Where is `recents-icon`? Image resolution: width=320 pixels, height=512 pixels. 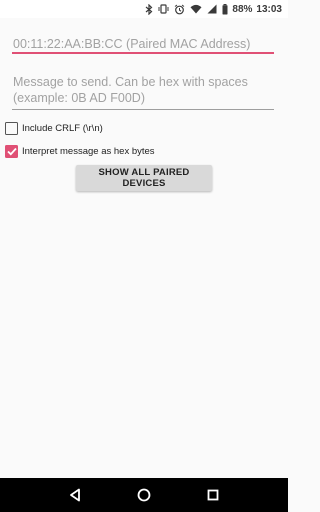
recents-icon is located at coordinates (213, 495).